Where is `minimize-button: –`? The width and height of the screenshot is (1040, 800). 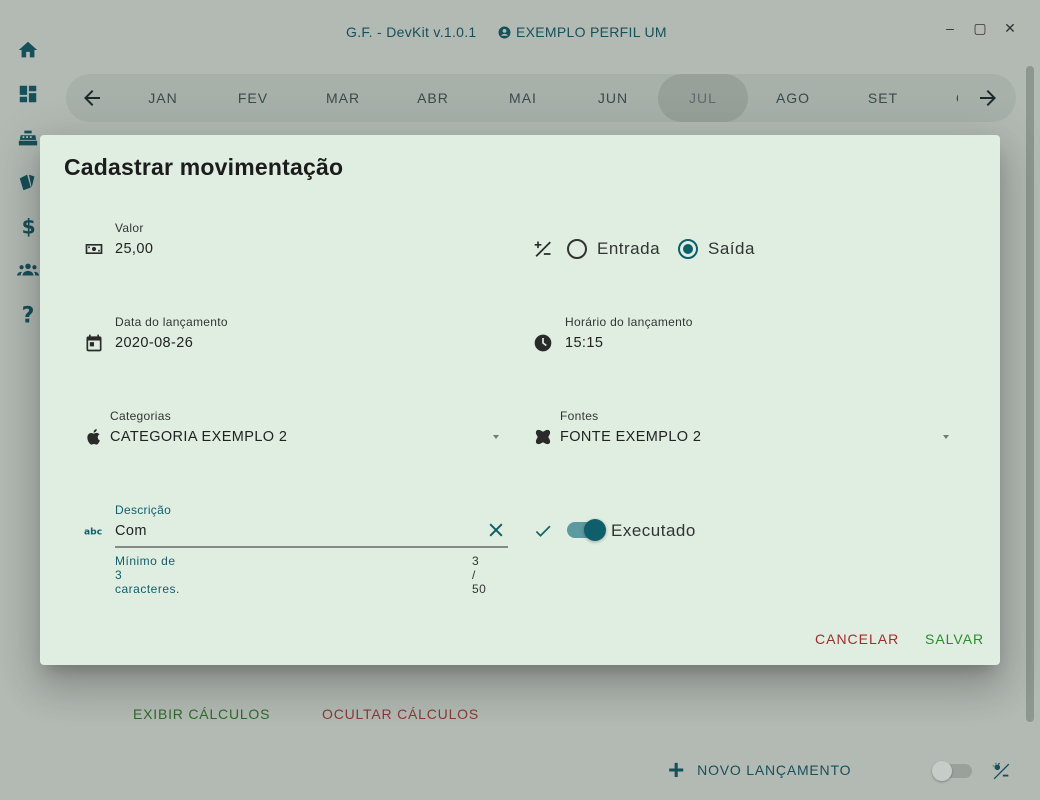
minimize-button: – is located at coordinates (950, 28).